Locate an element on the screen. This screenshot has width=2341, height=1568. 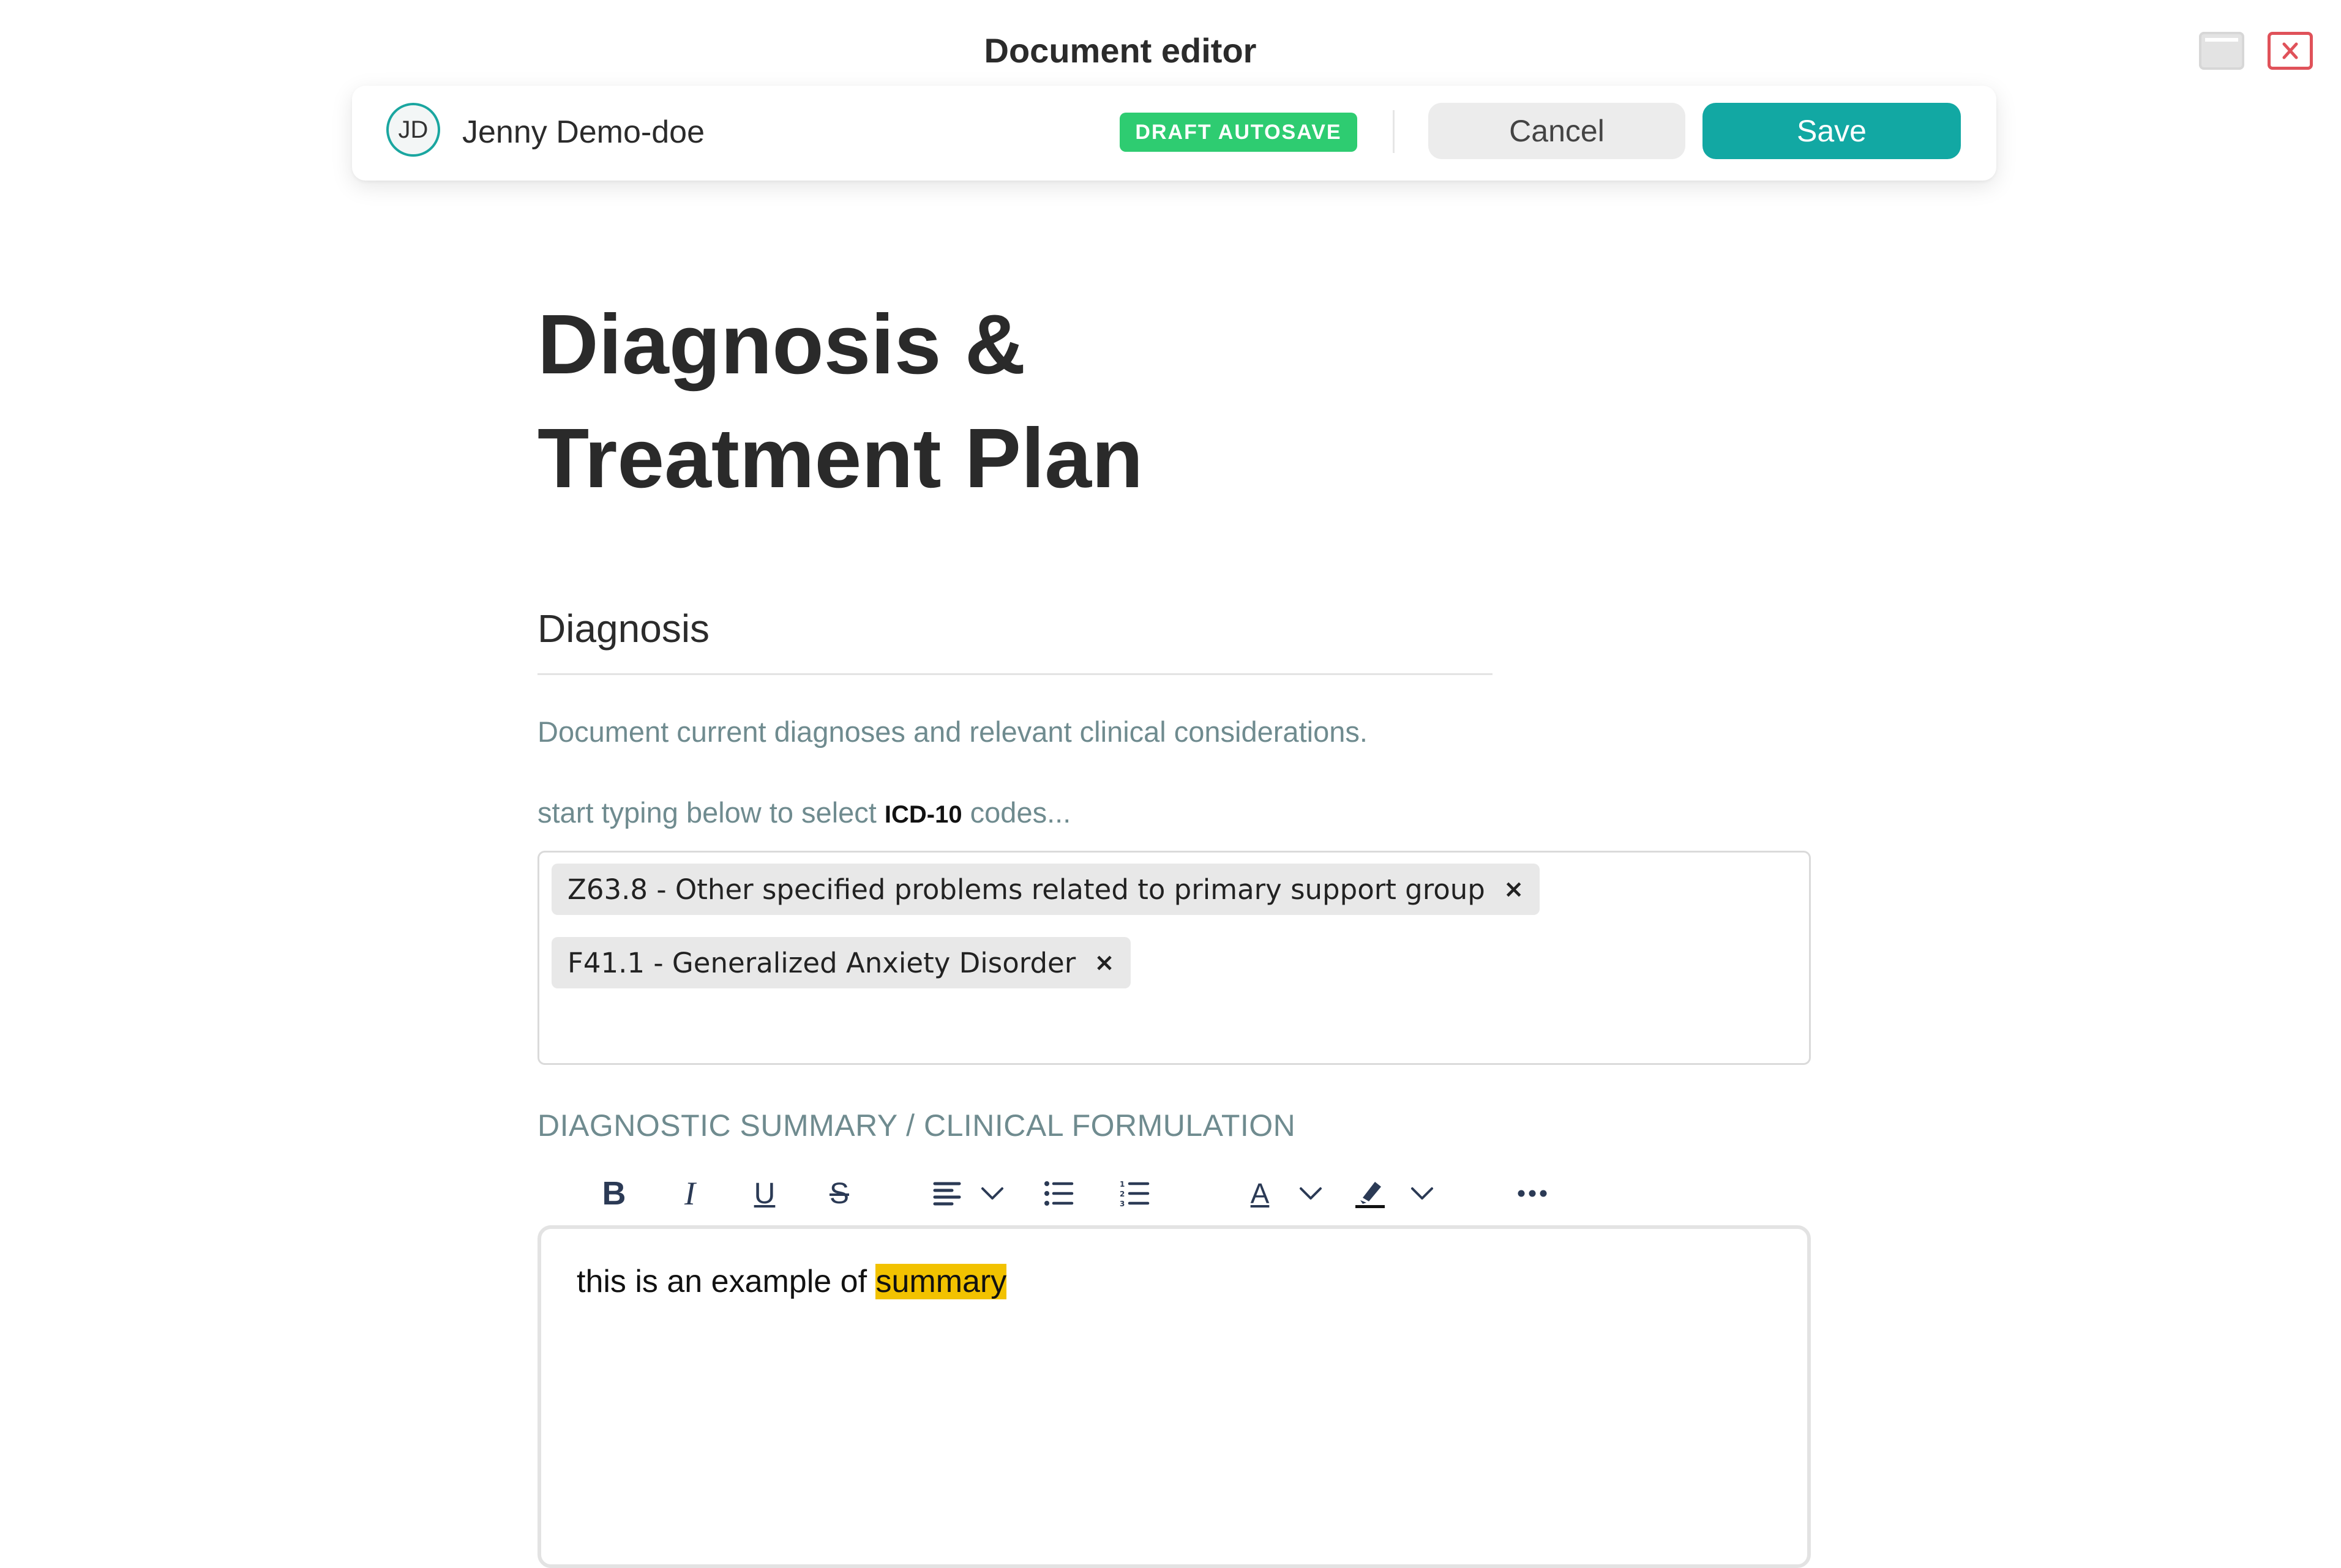
maximize-button is located at coordinates (2221, 51).